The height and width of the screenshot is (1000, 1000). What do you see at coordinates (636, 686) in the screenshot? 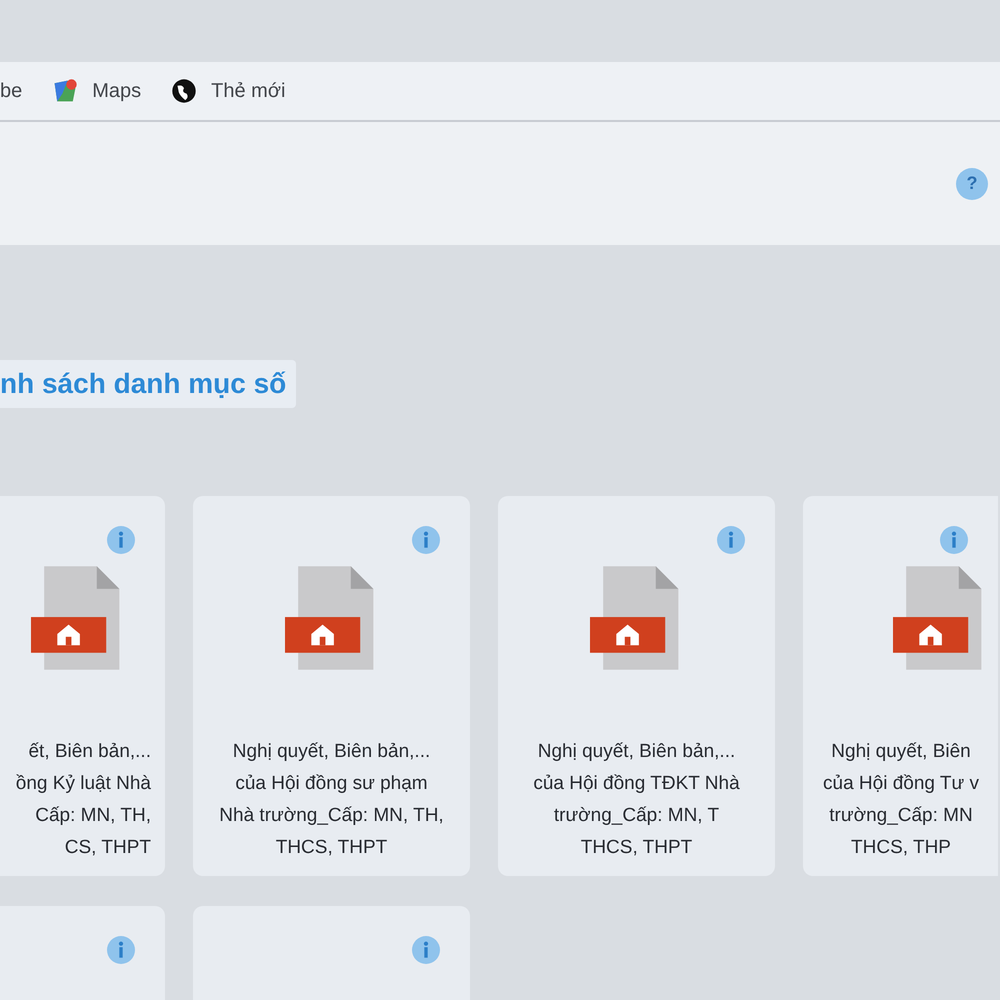
I see `category-card: Nghị quyết, Biên bản,... của Hội đồng TĐKT Nhà trường_Cấp: MN, T THCS, THPT` at bounding box center [636, 686].